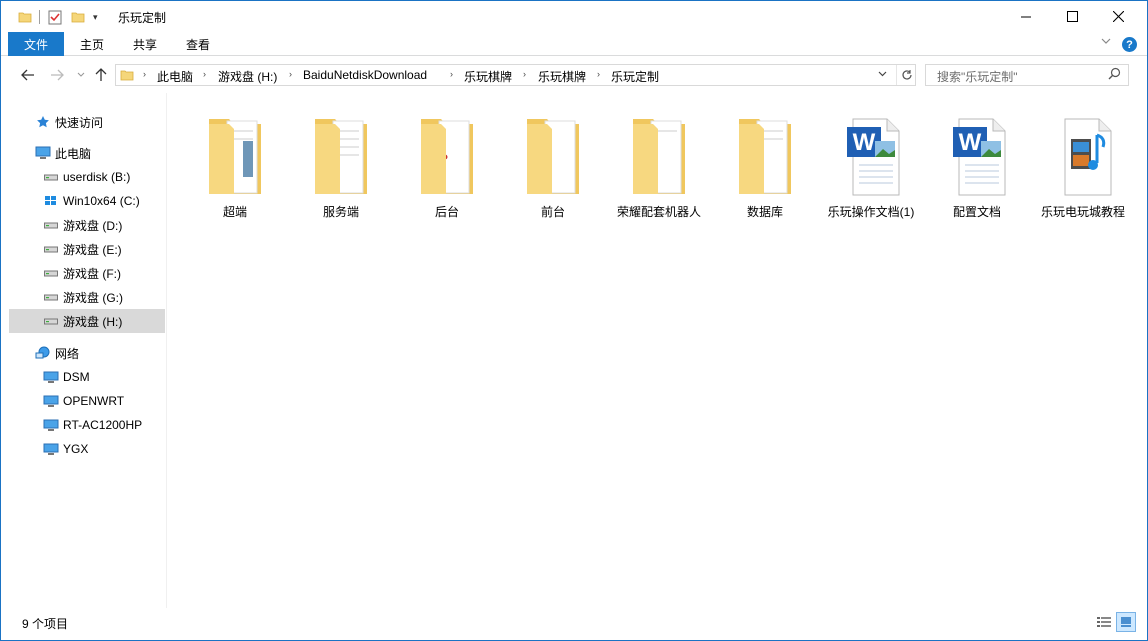 This screenshot has width=1148, height=641. Describe the element at coordinates (45, 624) in the screenshot. I see `item-count: 9 个项目` at that location.